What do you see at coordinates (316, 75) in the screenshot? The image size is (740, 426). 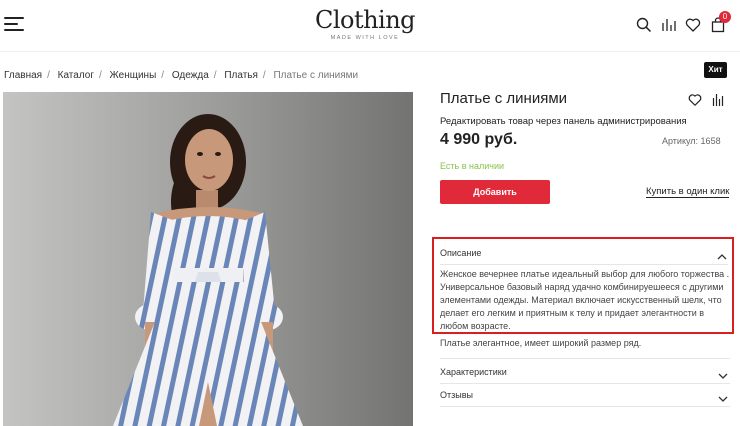 I see `breadcrumb-current: Платье с линиями` at bounding box center [316, 75].